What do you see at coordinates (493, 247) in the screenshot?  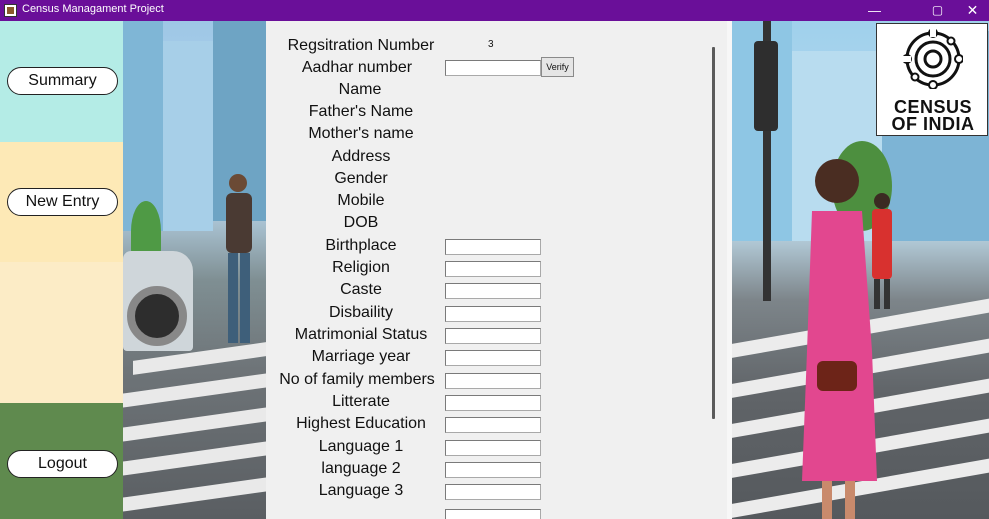 I see `birthplace-input` at bounding box center [493, 247].